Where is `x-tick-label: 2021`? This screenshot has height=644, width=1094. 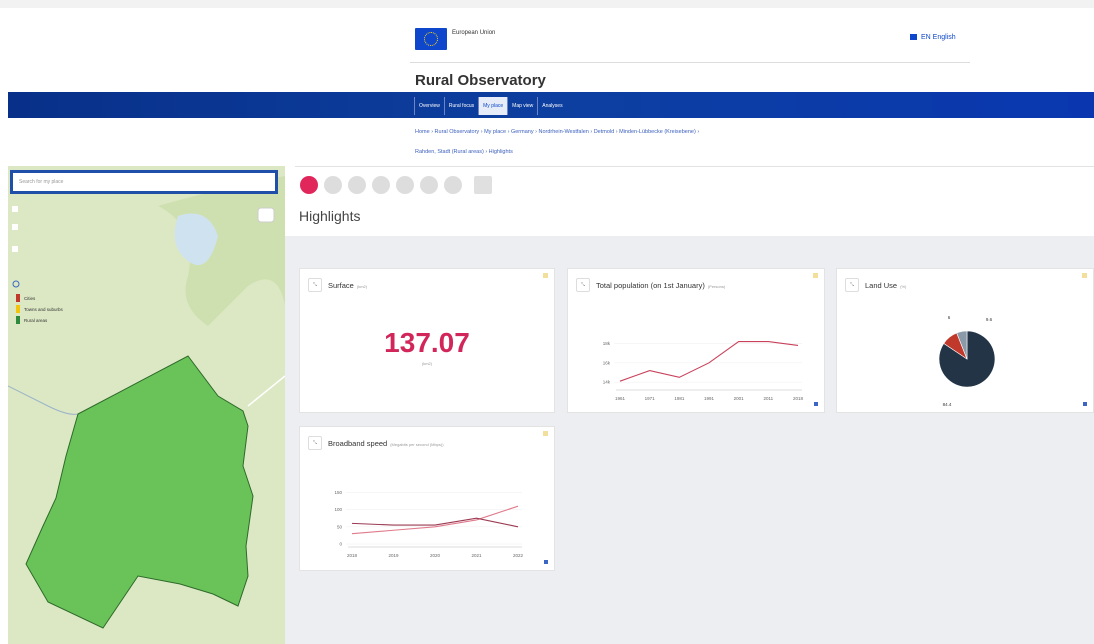 x-tick-label: 2021 is located at coordinates (476, 555).